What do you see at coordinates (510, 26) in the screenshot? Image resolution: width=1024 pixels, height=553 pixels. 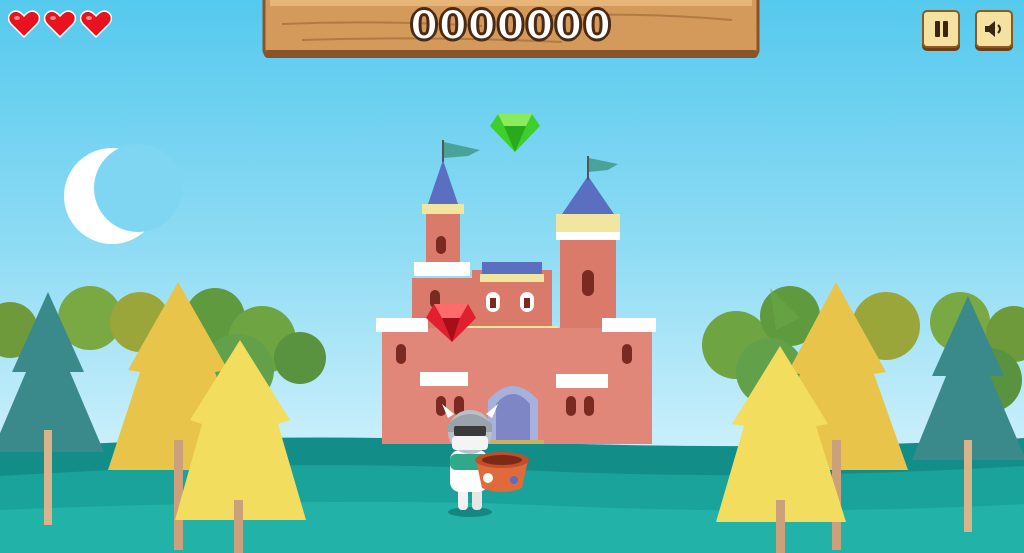 I see `score-counter: 0000000` at bounding box center [510, 26].